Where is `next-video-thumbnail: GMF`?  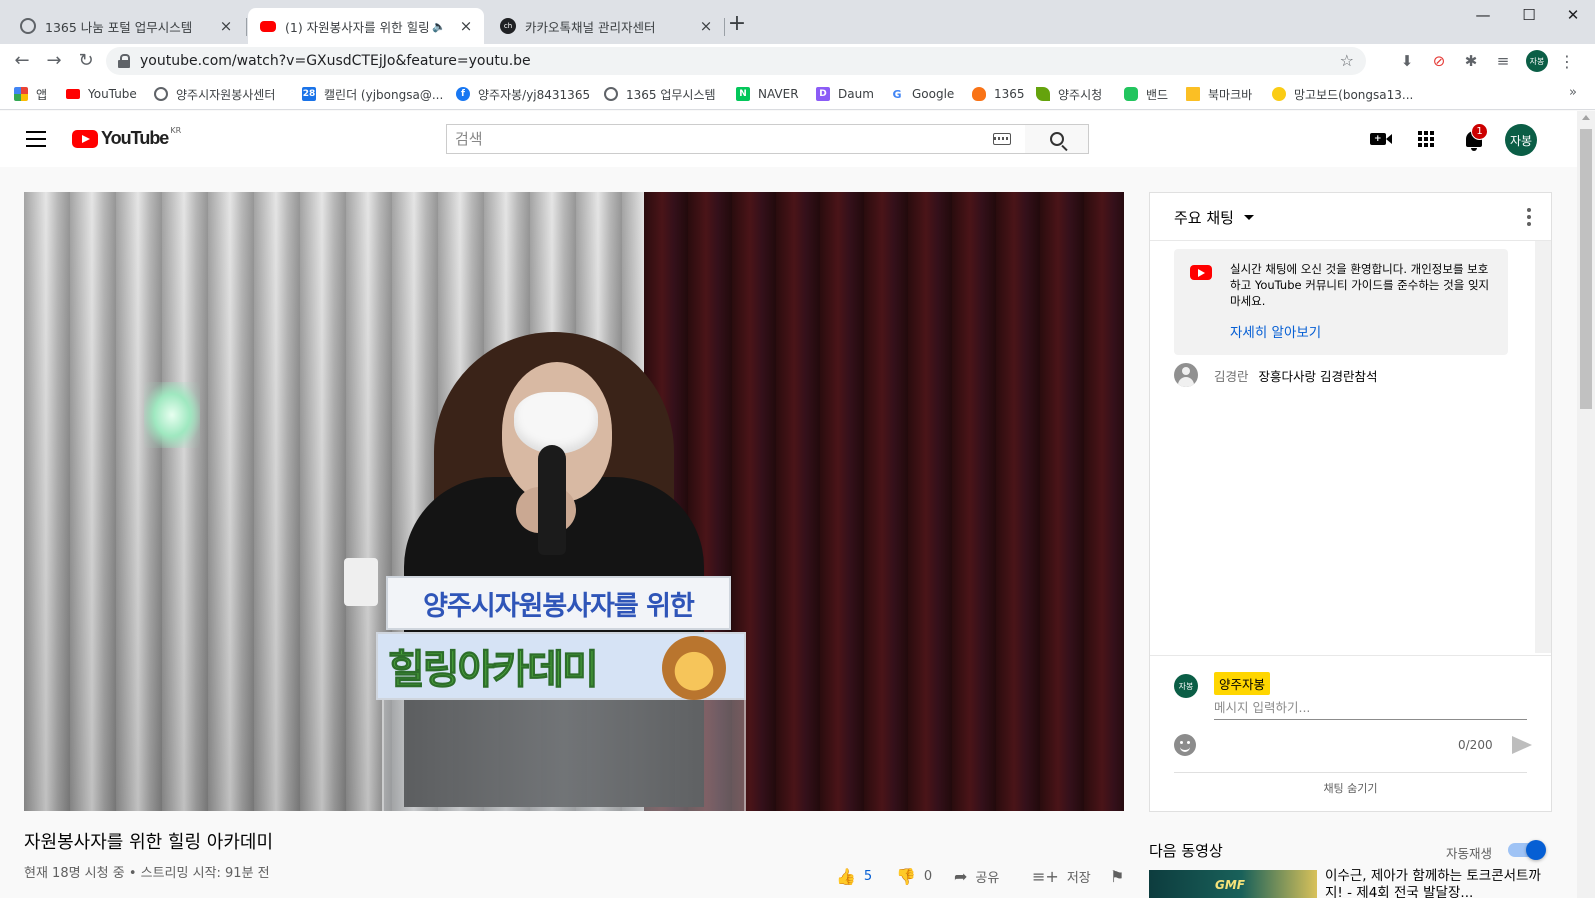
next-video-thumbnail: GMF is located at coordinates (1233, 884).